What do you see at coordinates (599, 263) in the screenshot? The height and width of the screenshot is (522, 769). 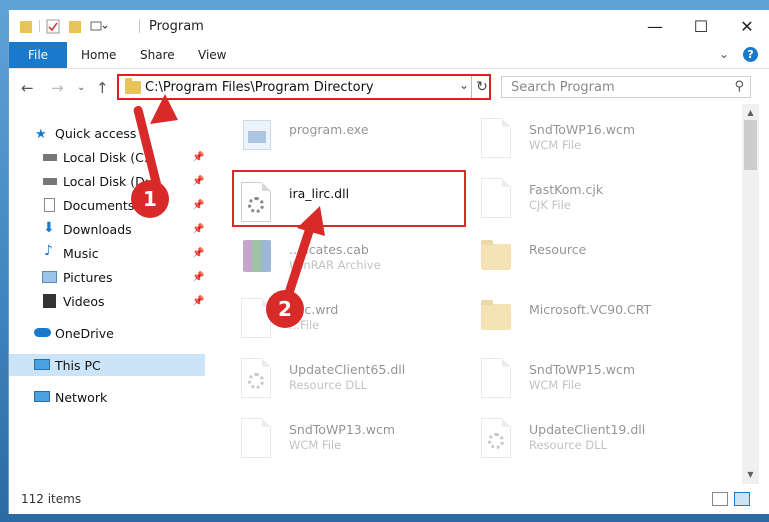 I see `file-tile: Resource` at bounding box center [599, 263].